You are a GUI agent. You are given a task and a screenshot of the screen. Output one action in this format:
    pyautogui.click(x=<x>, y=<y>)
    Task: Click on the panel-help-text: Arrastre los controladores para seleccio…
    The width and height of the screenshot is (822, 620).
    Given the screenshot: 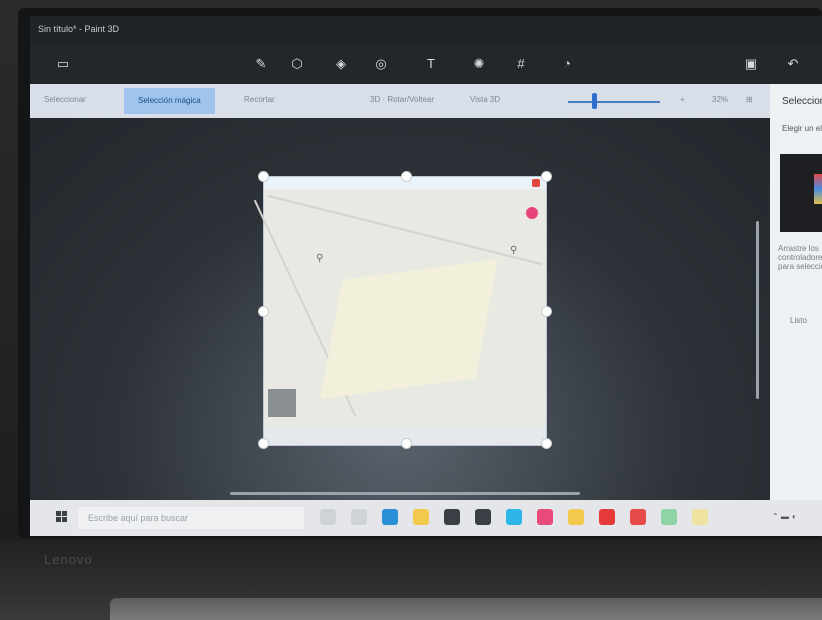 What is the action you would take?
    pyautogui.click(x=800, y=257)
    